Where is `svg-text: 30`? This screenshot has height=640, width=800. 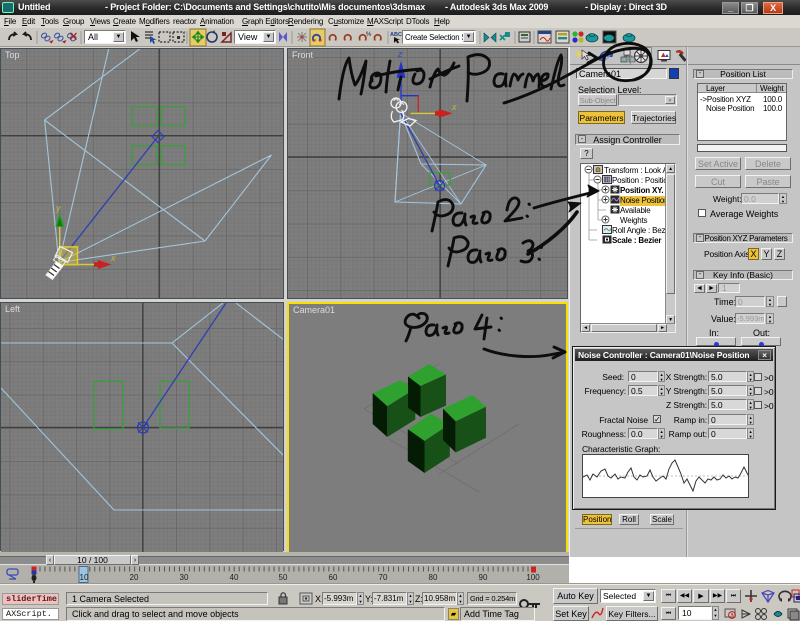 svg-text: 30 is located at coordinates (184, 577).